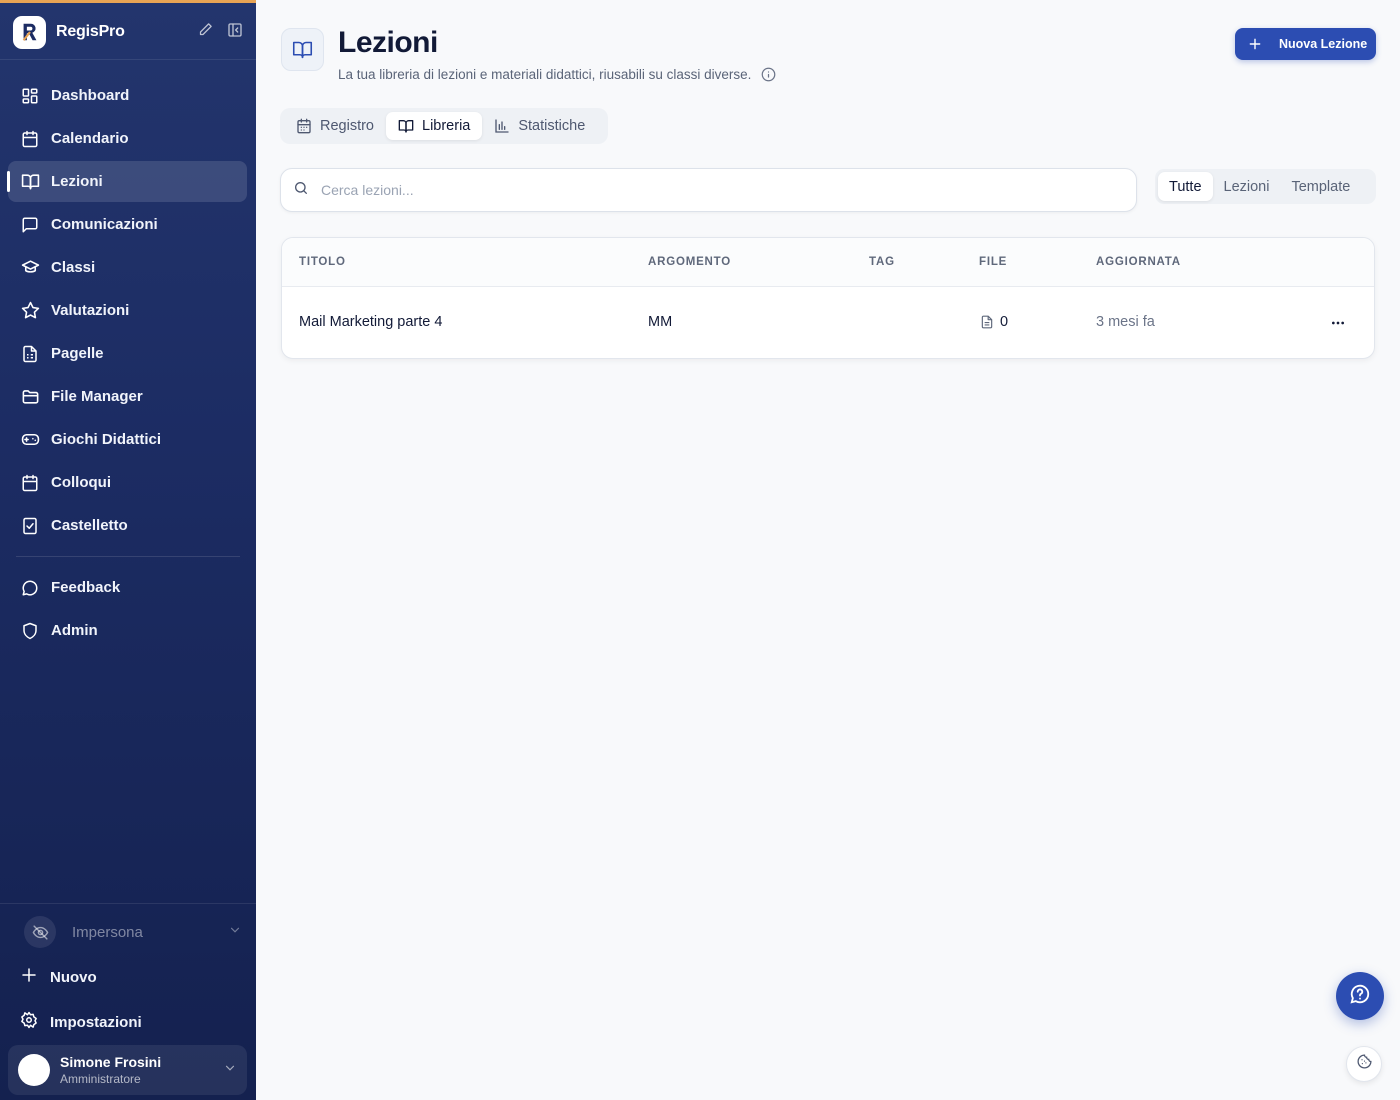  I want to click on new-button: Nuovo, so click(58, 977).